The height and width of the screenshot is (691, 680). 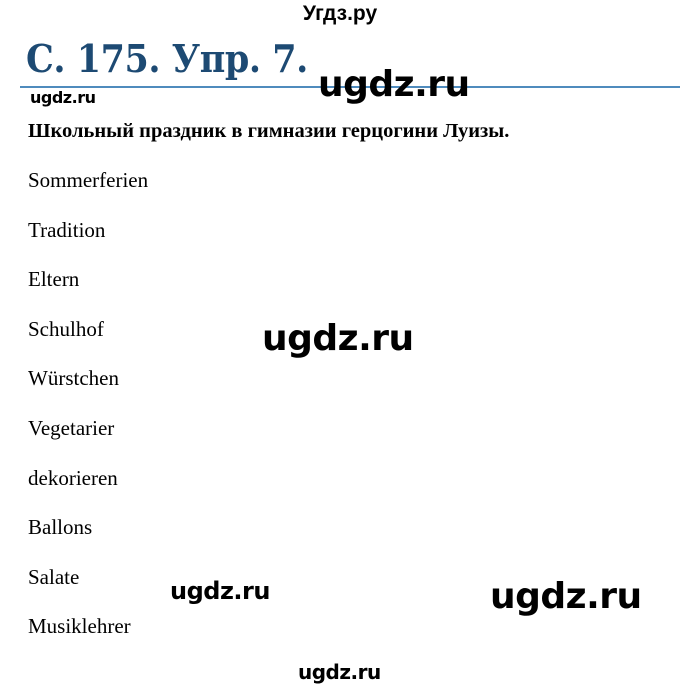 What do you see at coordinates (60, 527) in the screenshot?
I see `word-item: Ballons` at bounding box center [60, 527].